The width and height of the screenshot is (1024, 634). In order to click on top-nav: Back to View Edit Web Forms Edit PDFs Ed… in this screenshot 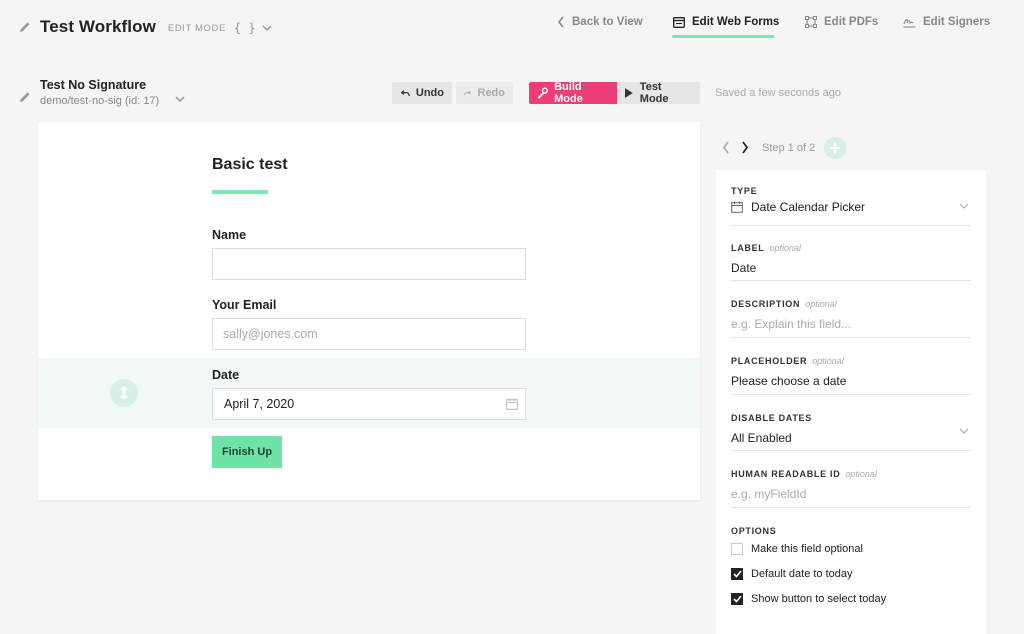, I will do `click(512, 28)`.